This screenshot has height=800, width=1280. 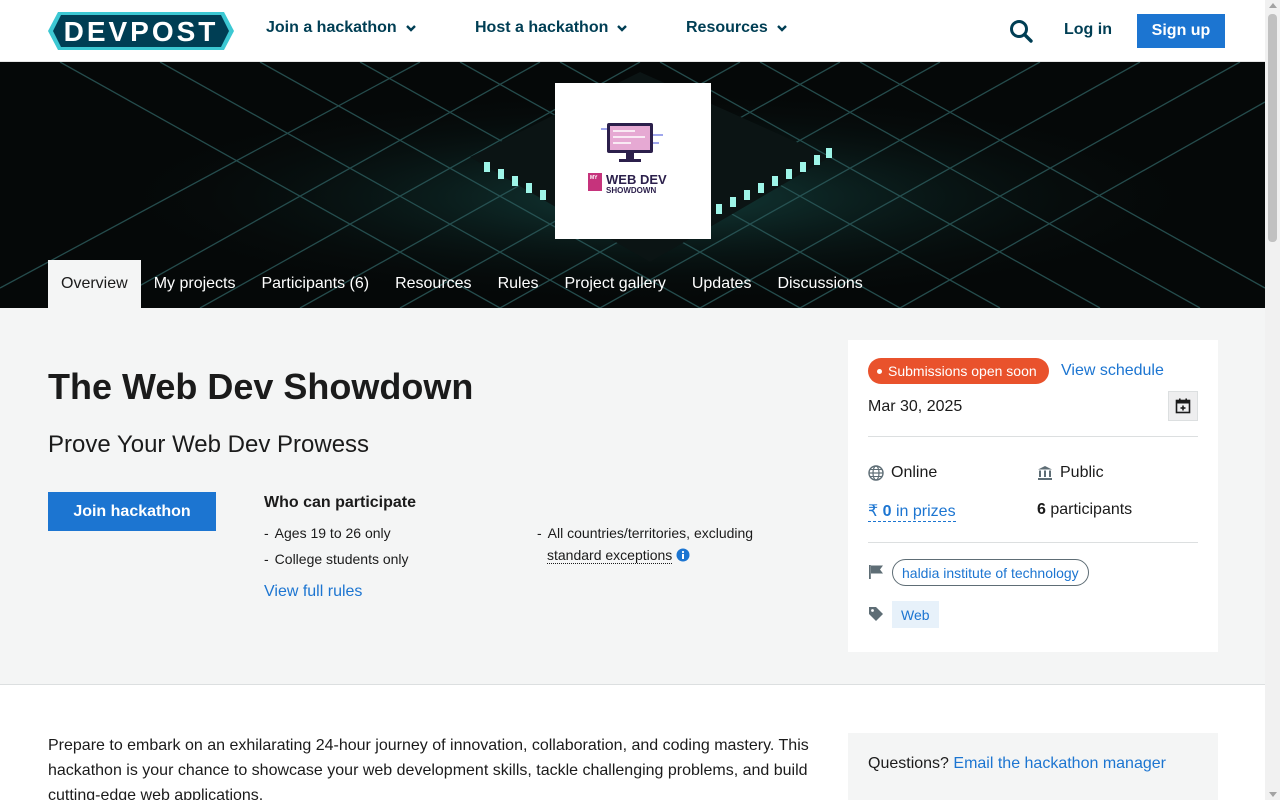 I want to click on nav-join-label: Join a hackathon, so click(x=331, y=27).